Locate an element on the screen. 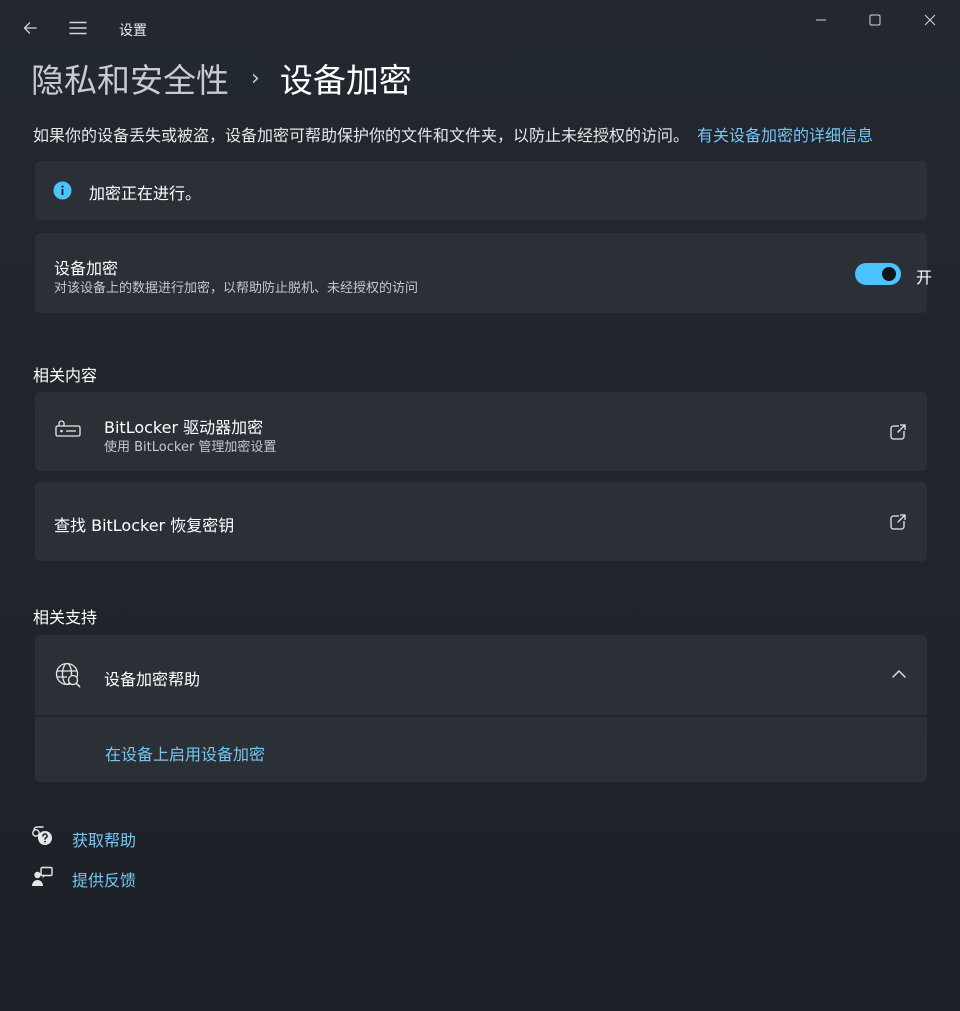 The height and width of the screenshot is (1011, 960). learn-more-link: 有关设备加密的详细信息 is located at coordinates (785, 135).